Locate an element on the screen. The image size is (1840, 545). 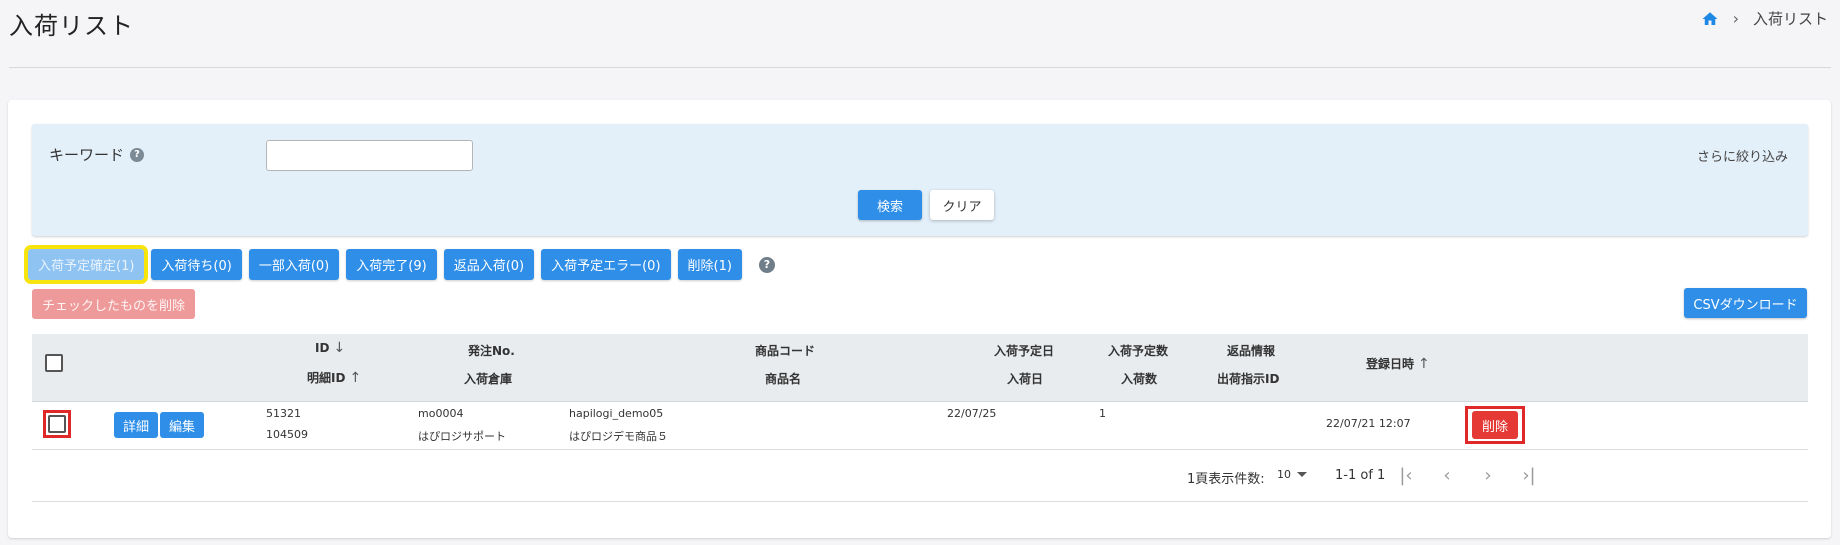
home-icon is located at coordinates (1710, 19).